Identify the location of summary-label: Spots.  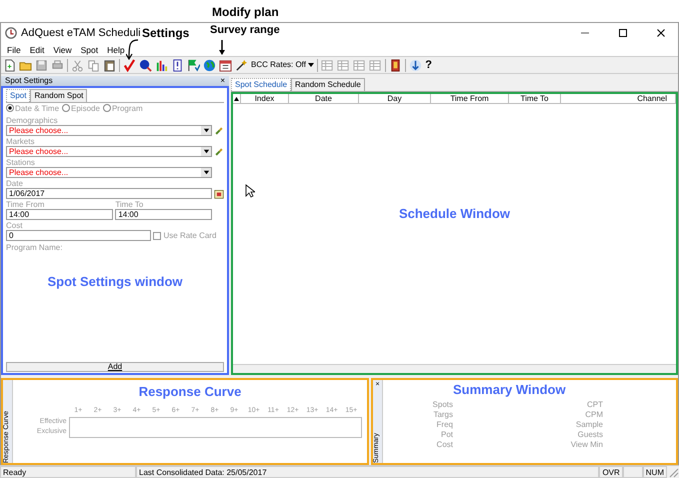
(442, 405).